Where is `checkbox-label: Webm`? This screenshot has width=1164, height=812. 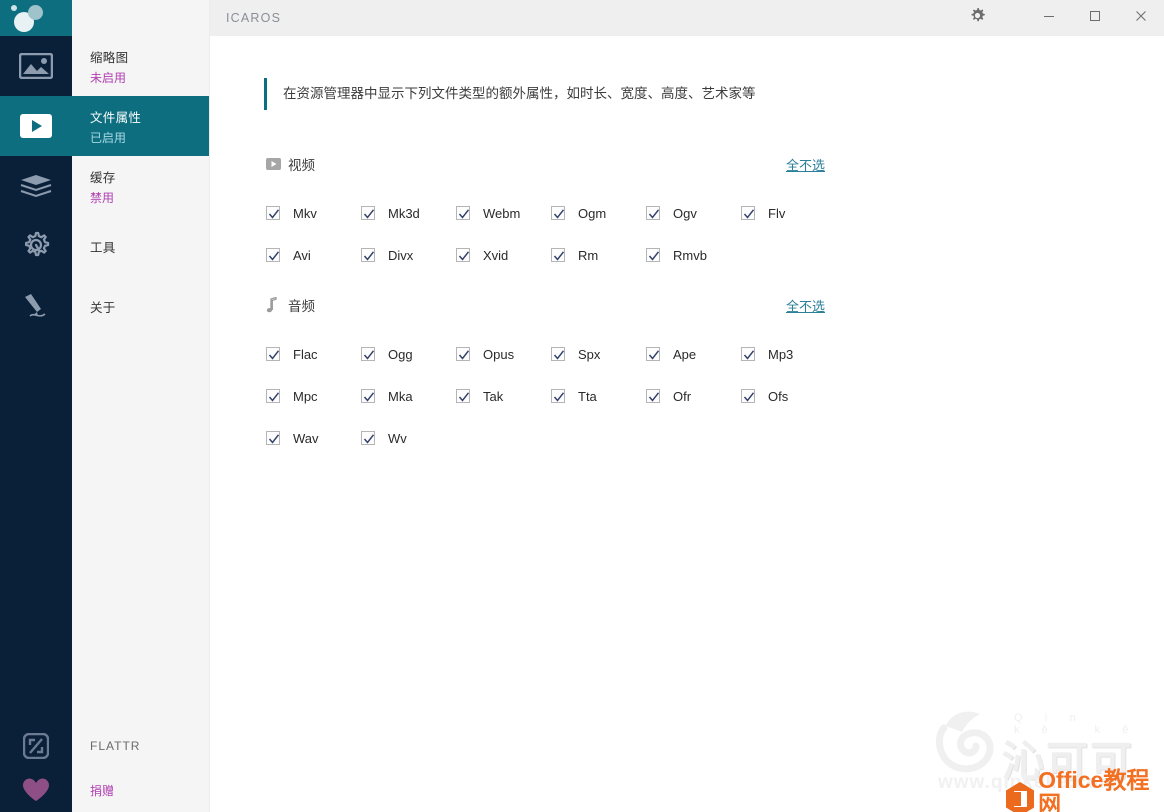
checkbox-label: Webm is located at coordinates (502, 213).